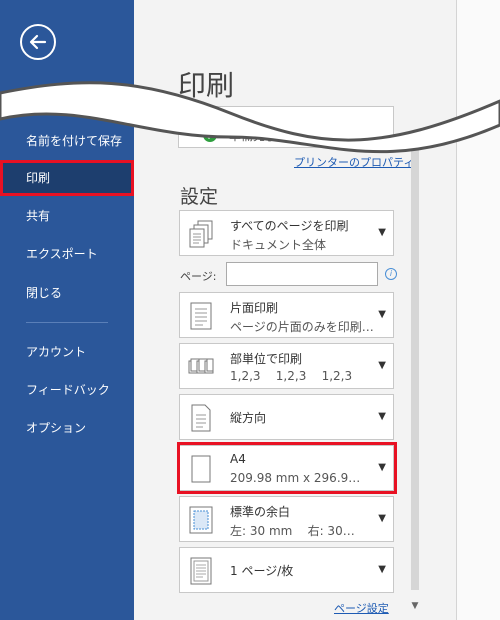  Describe the element at coordinates (67, 293) in the screenshot. I see `sidebar-item-close: 閉じる` at that location.